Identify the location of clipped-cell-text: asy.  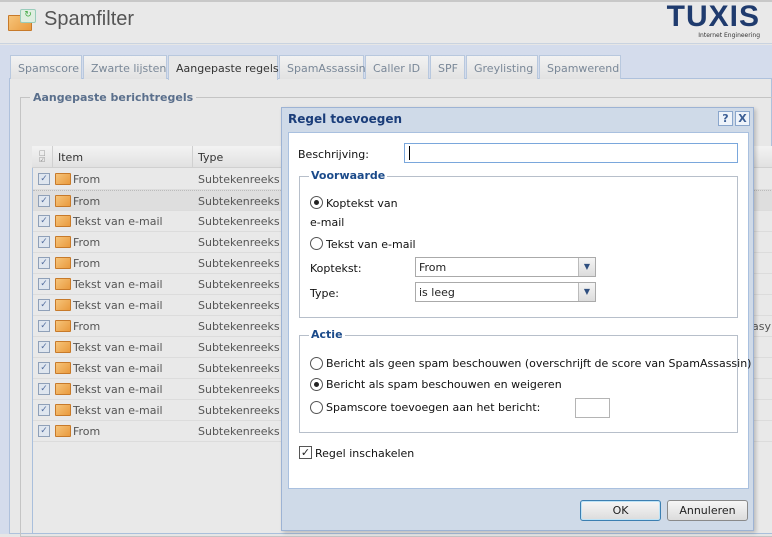
(761, 326).